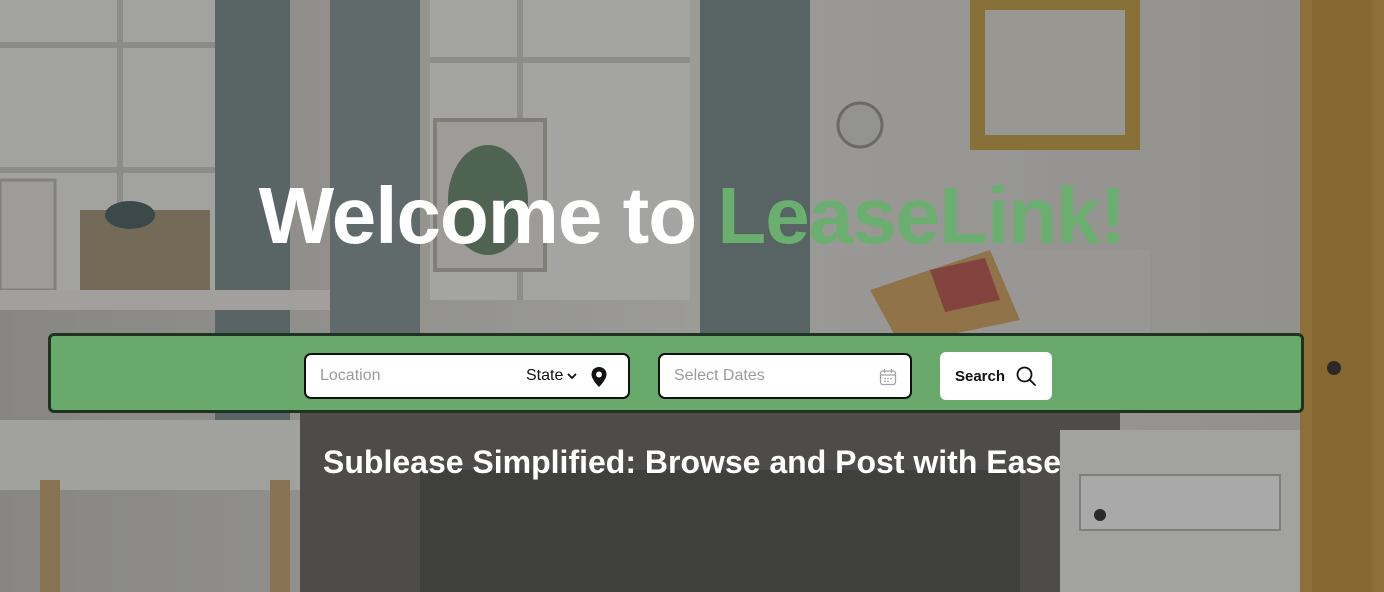 This screenshot has width=1384, height=592. I want to click on search-bar: State, so click(676, 373).